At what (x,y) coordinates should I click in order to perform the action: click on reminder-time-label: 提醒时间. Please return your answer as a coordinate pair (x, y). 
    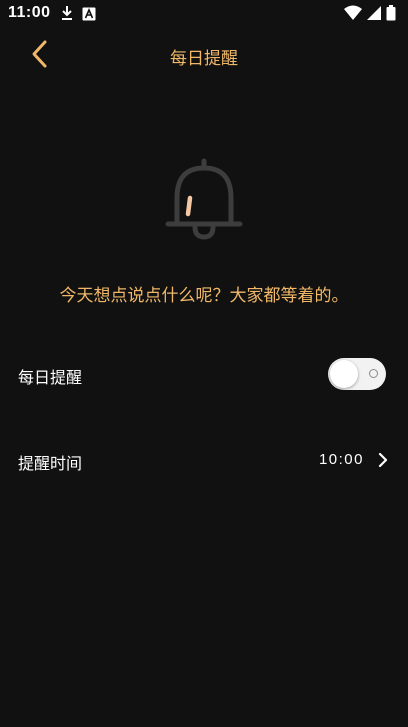
    Looking at the image, I should click on (50, 463).